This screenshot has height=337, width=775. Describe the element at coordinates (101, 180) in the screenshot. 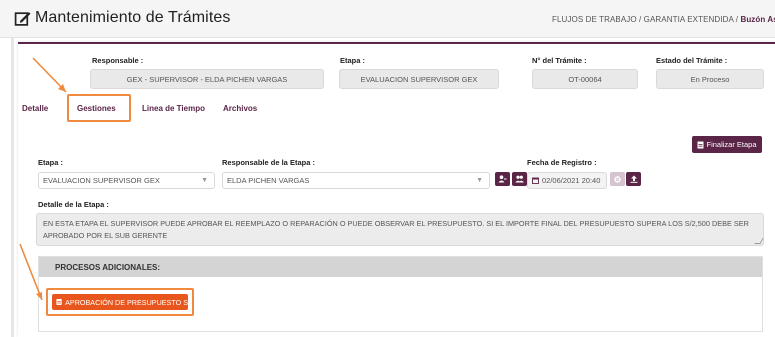

I see `gestion-etapa-value: EVALUACION SUPERVISOR GEX` at that location.